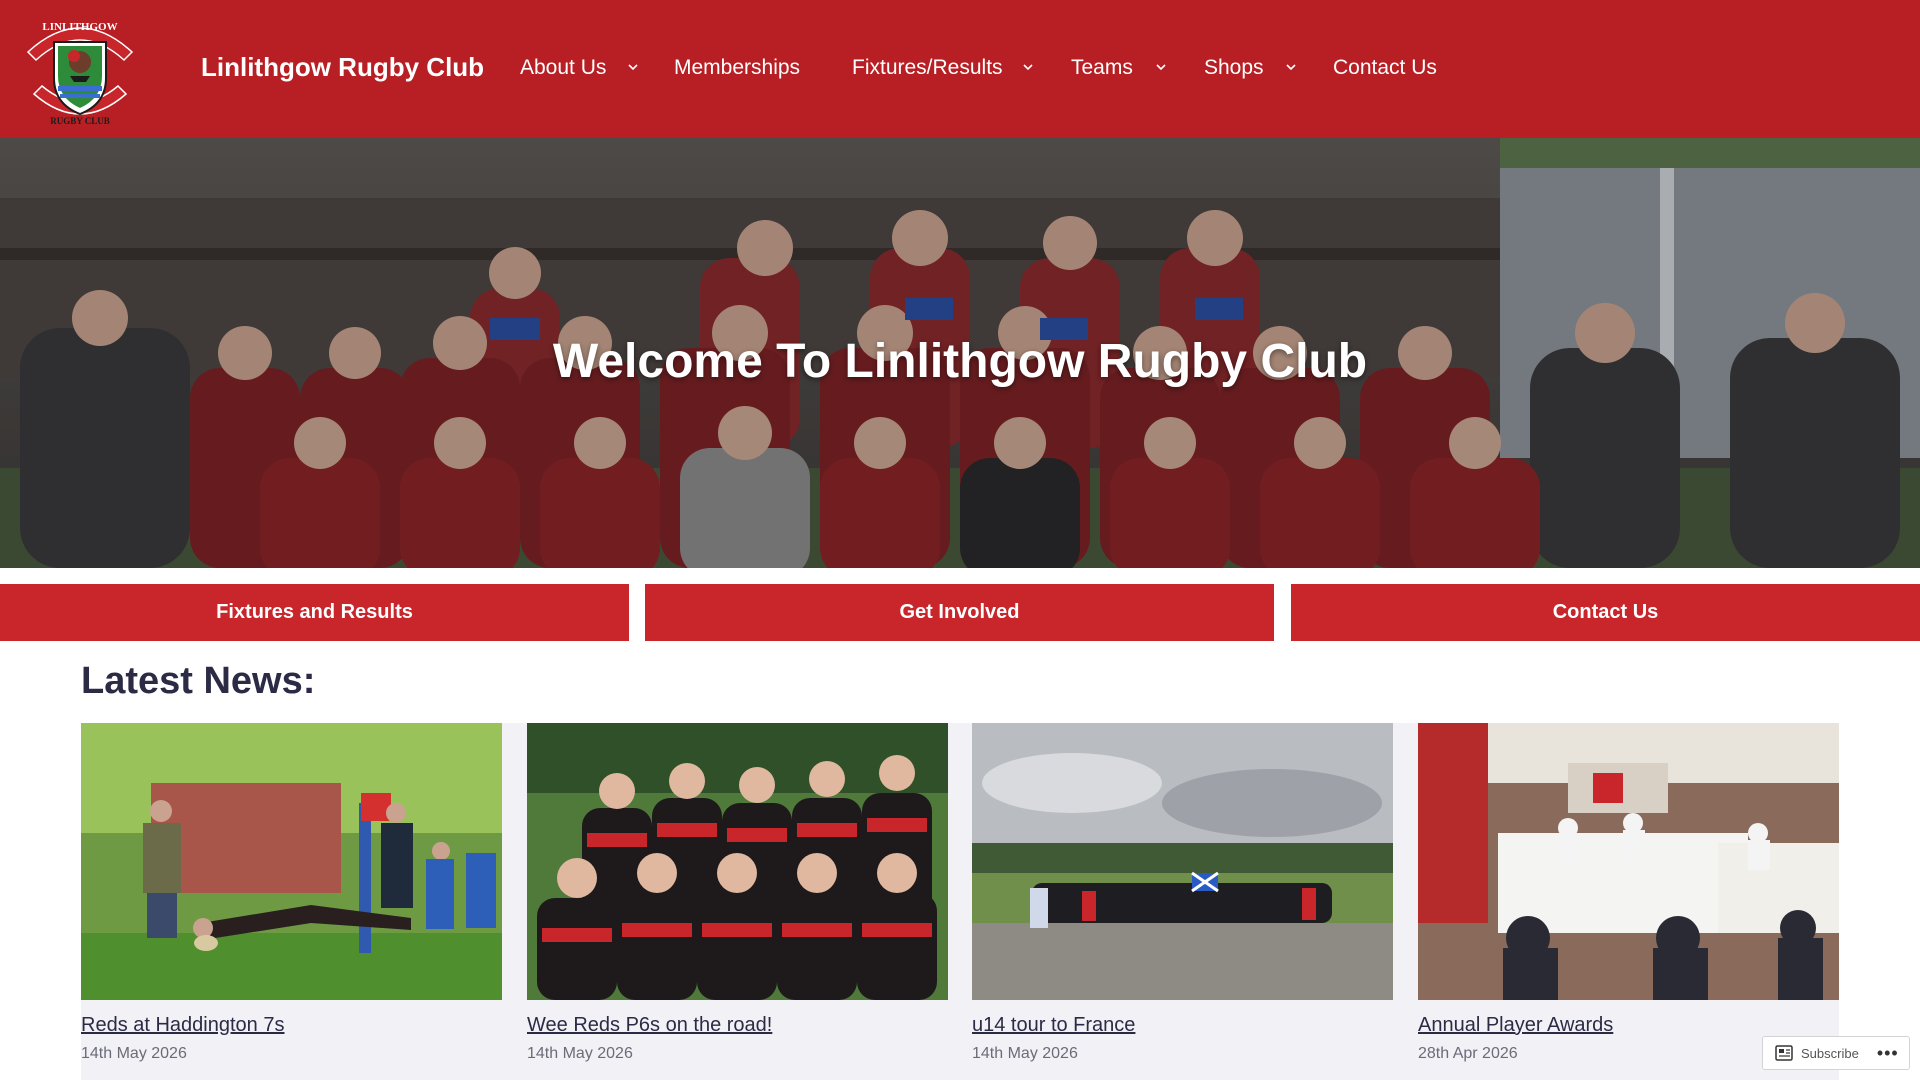  I want to click on get-involved-button: Get Involved, so click(959, 612).